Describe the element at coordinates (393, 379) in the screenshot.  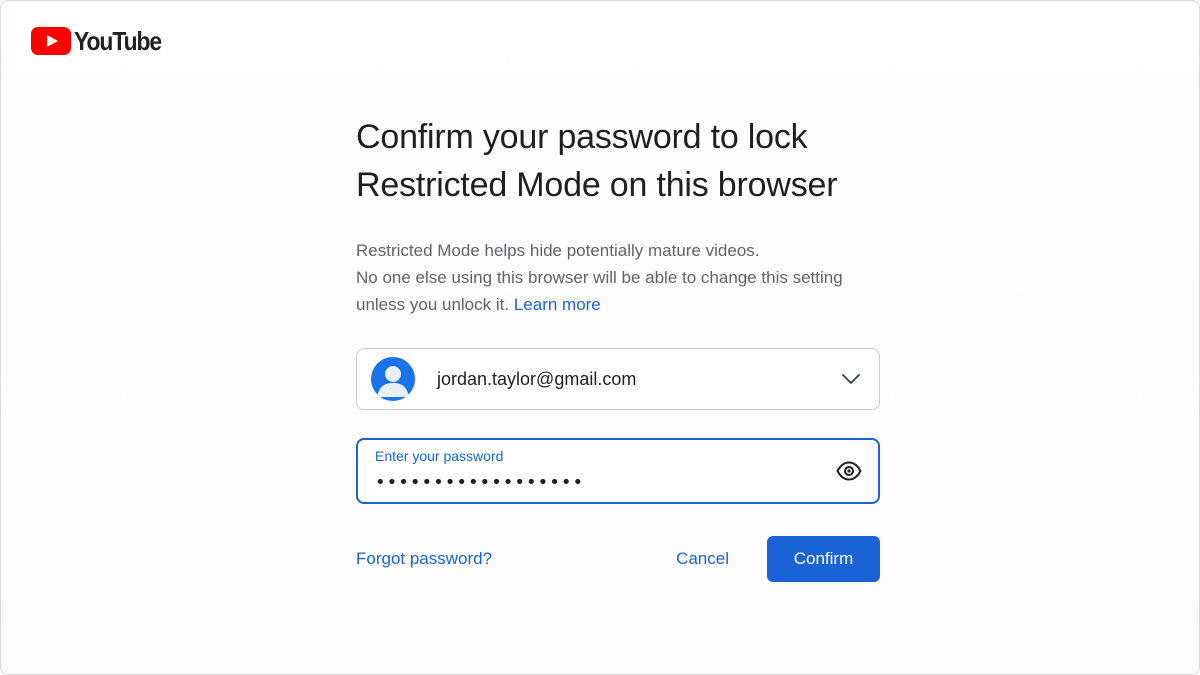
I see `person-avatar-icon` at that location.